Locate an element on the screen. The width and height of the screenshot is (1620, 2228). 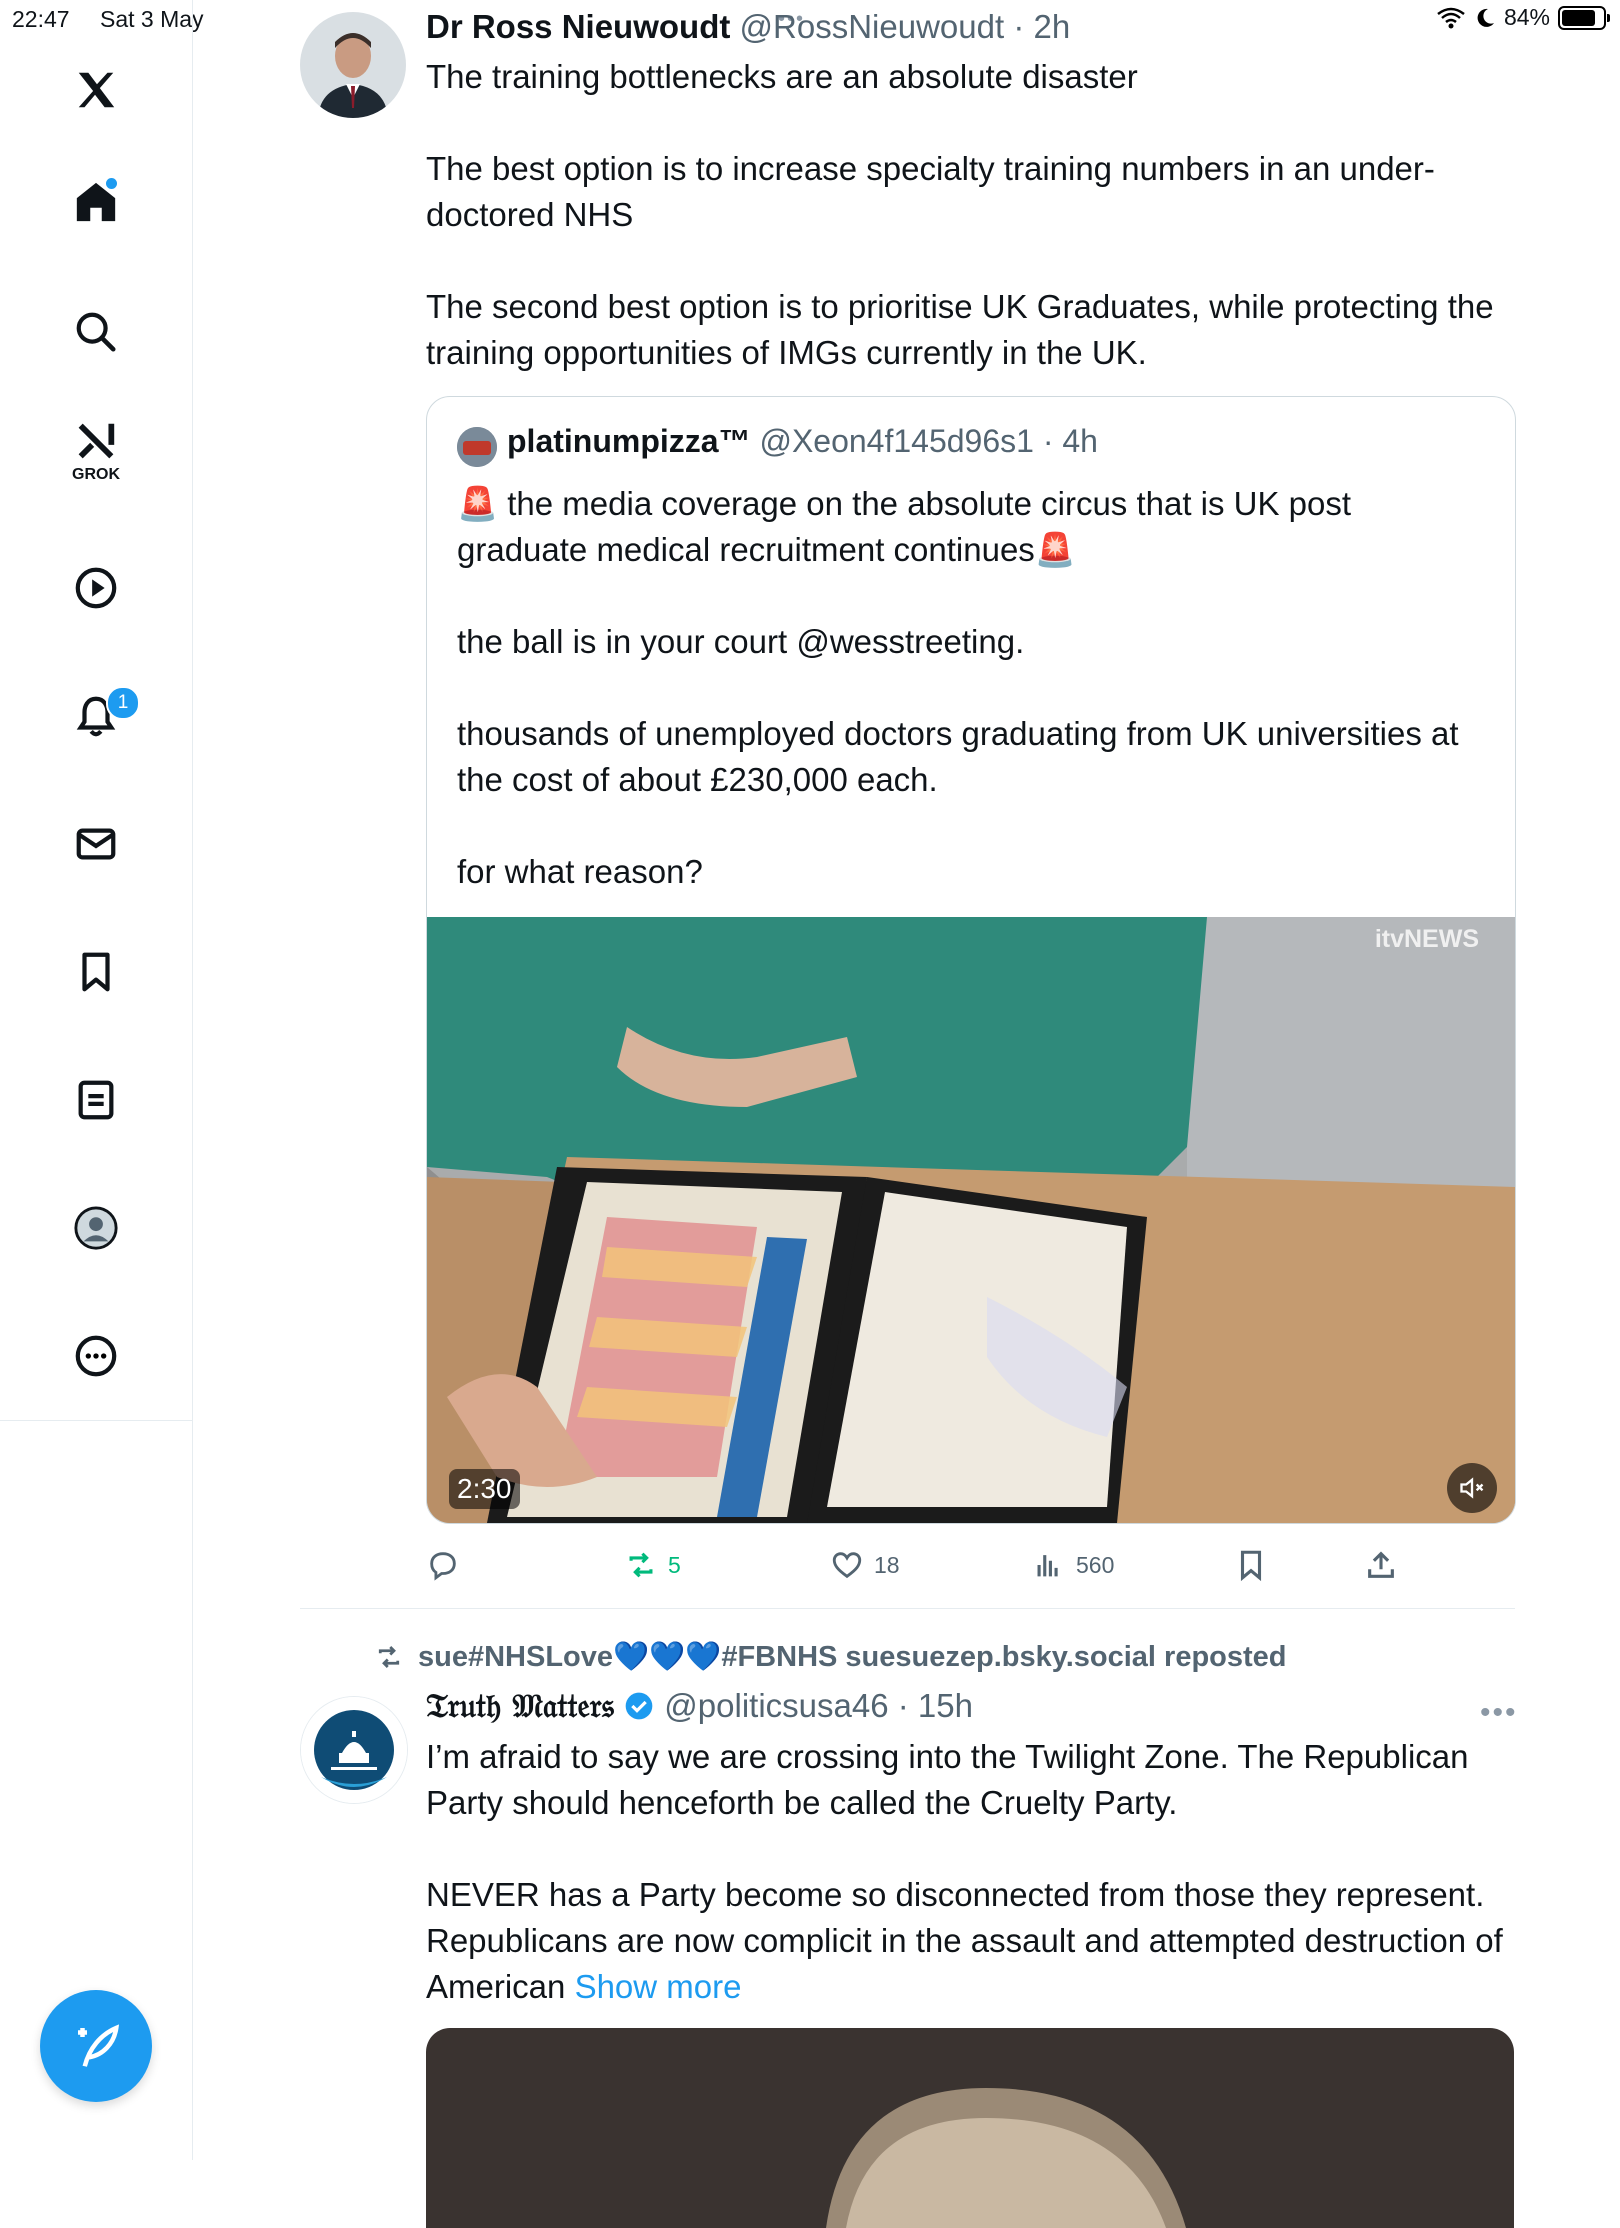
quote-avatar is located at coordinates (477, 447).